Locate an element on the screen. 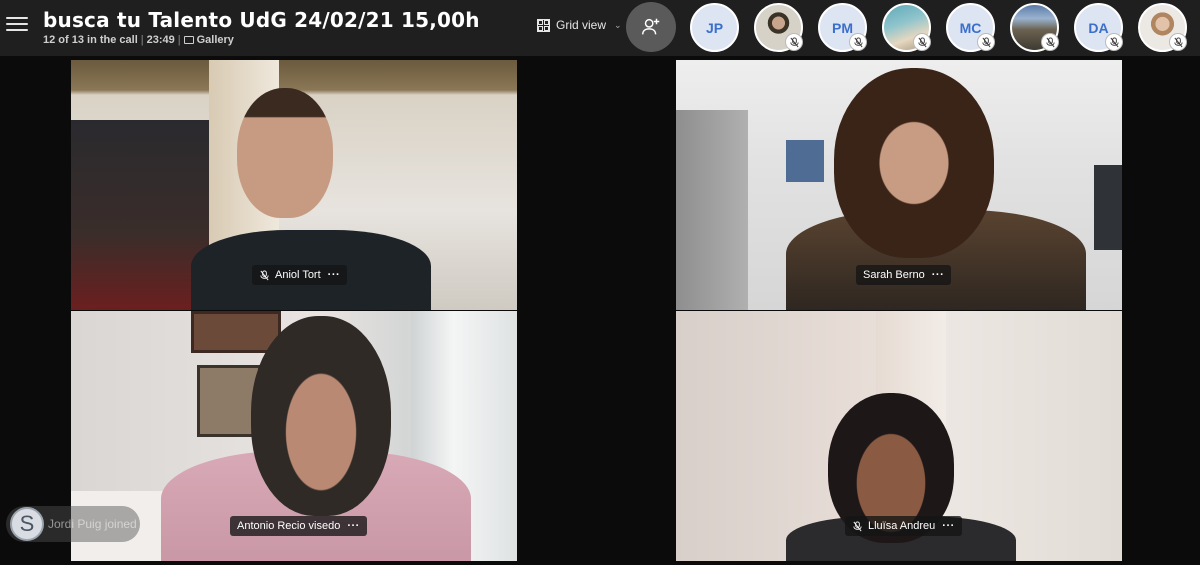  add-participant-button is located at coordinates (651, 27).